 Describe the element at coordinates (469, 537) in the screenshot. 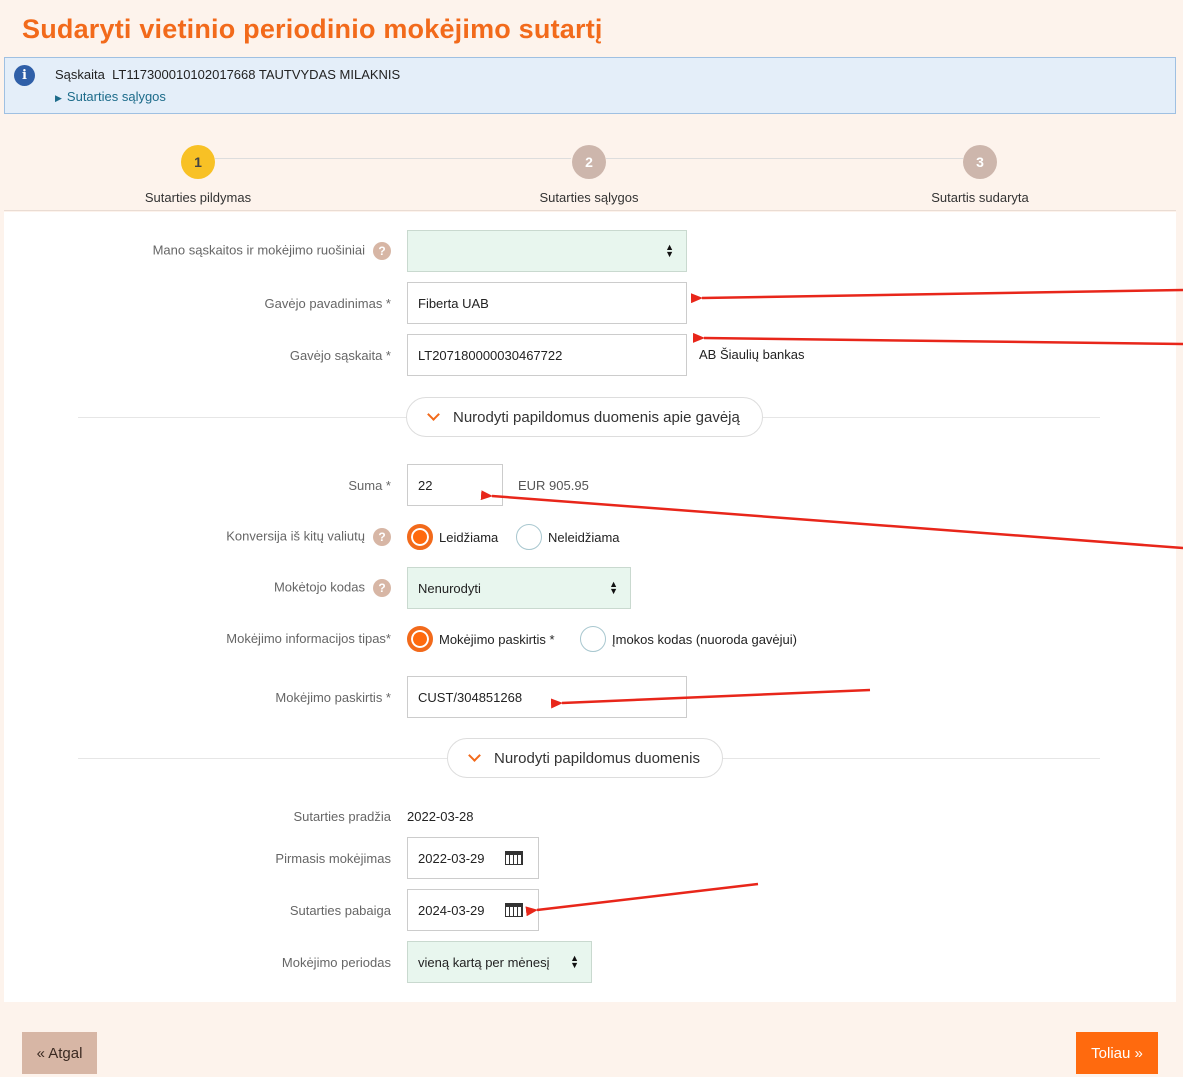

I see `conversion-allowed-label: Leidžiama` at that location.